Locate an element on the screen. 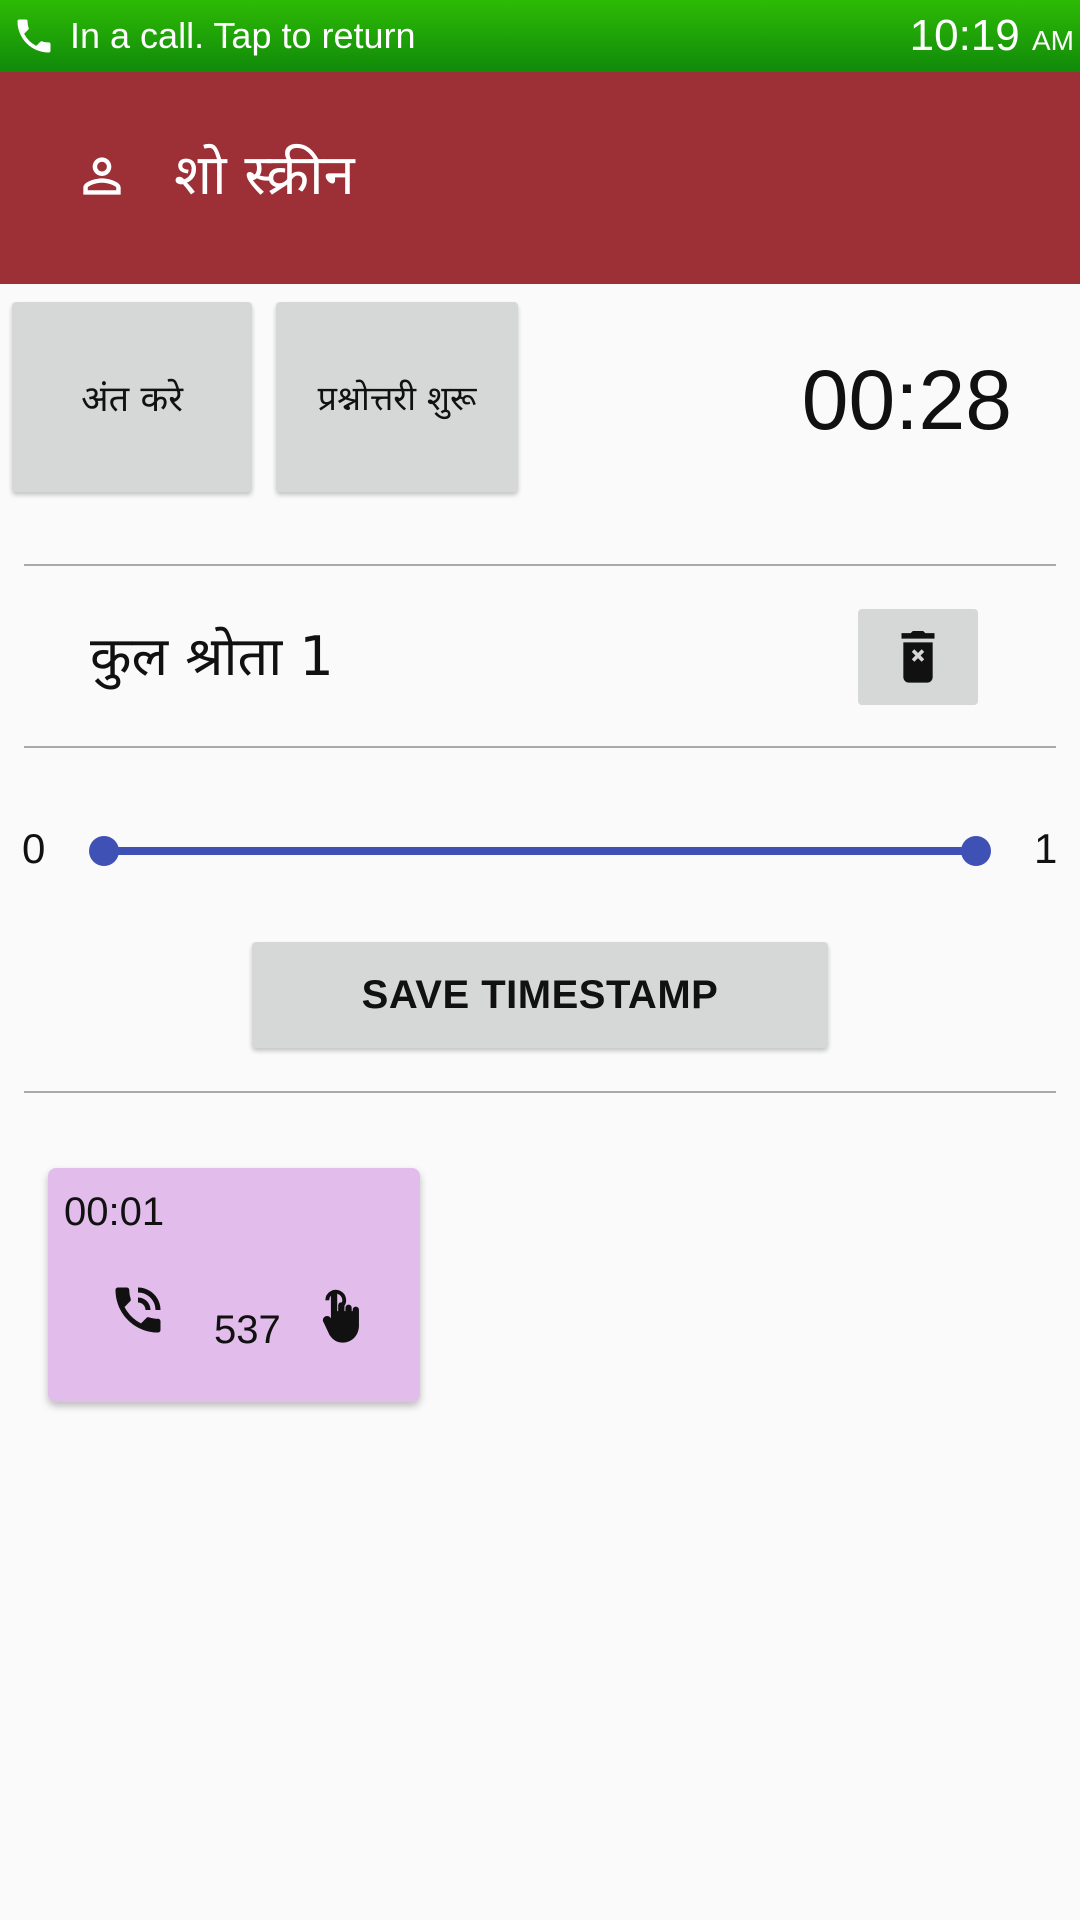 This screenshot has width=1080, height=1920. total-listeners-label: कुल श्रोता 1 is located at coordinates (212, 656).